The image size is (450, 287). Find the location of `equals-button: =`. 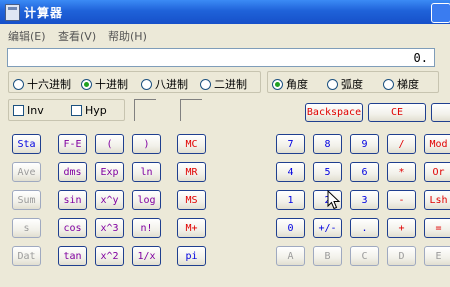

equals-button: = is located at coordinates (437, 228).